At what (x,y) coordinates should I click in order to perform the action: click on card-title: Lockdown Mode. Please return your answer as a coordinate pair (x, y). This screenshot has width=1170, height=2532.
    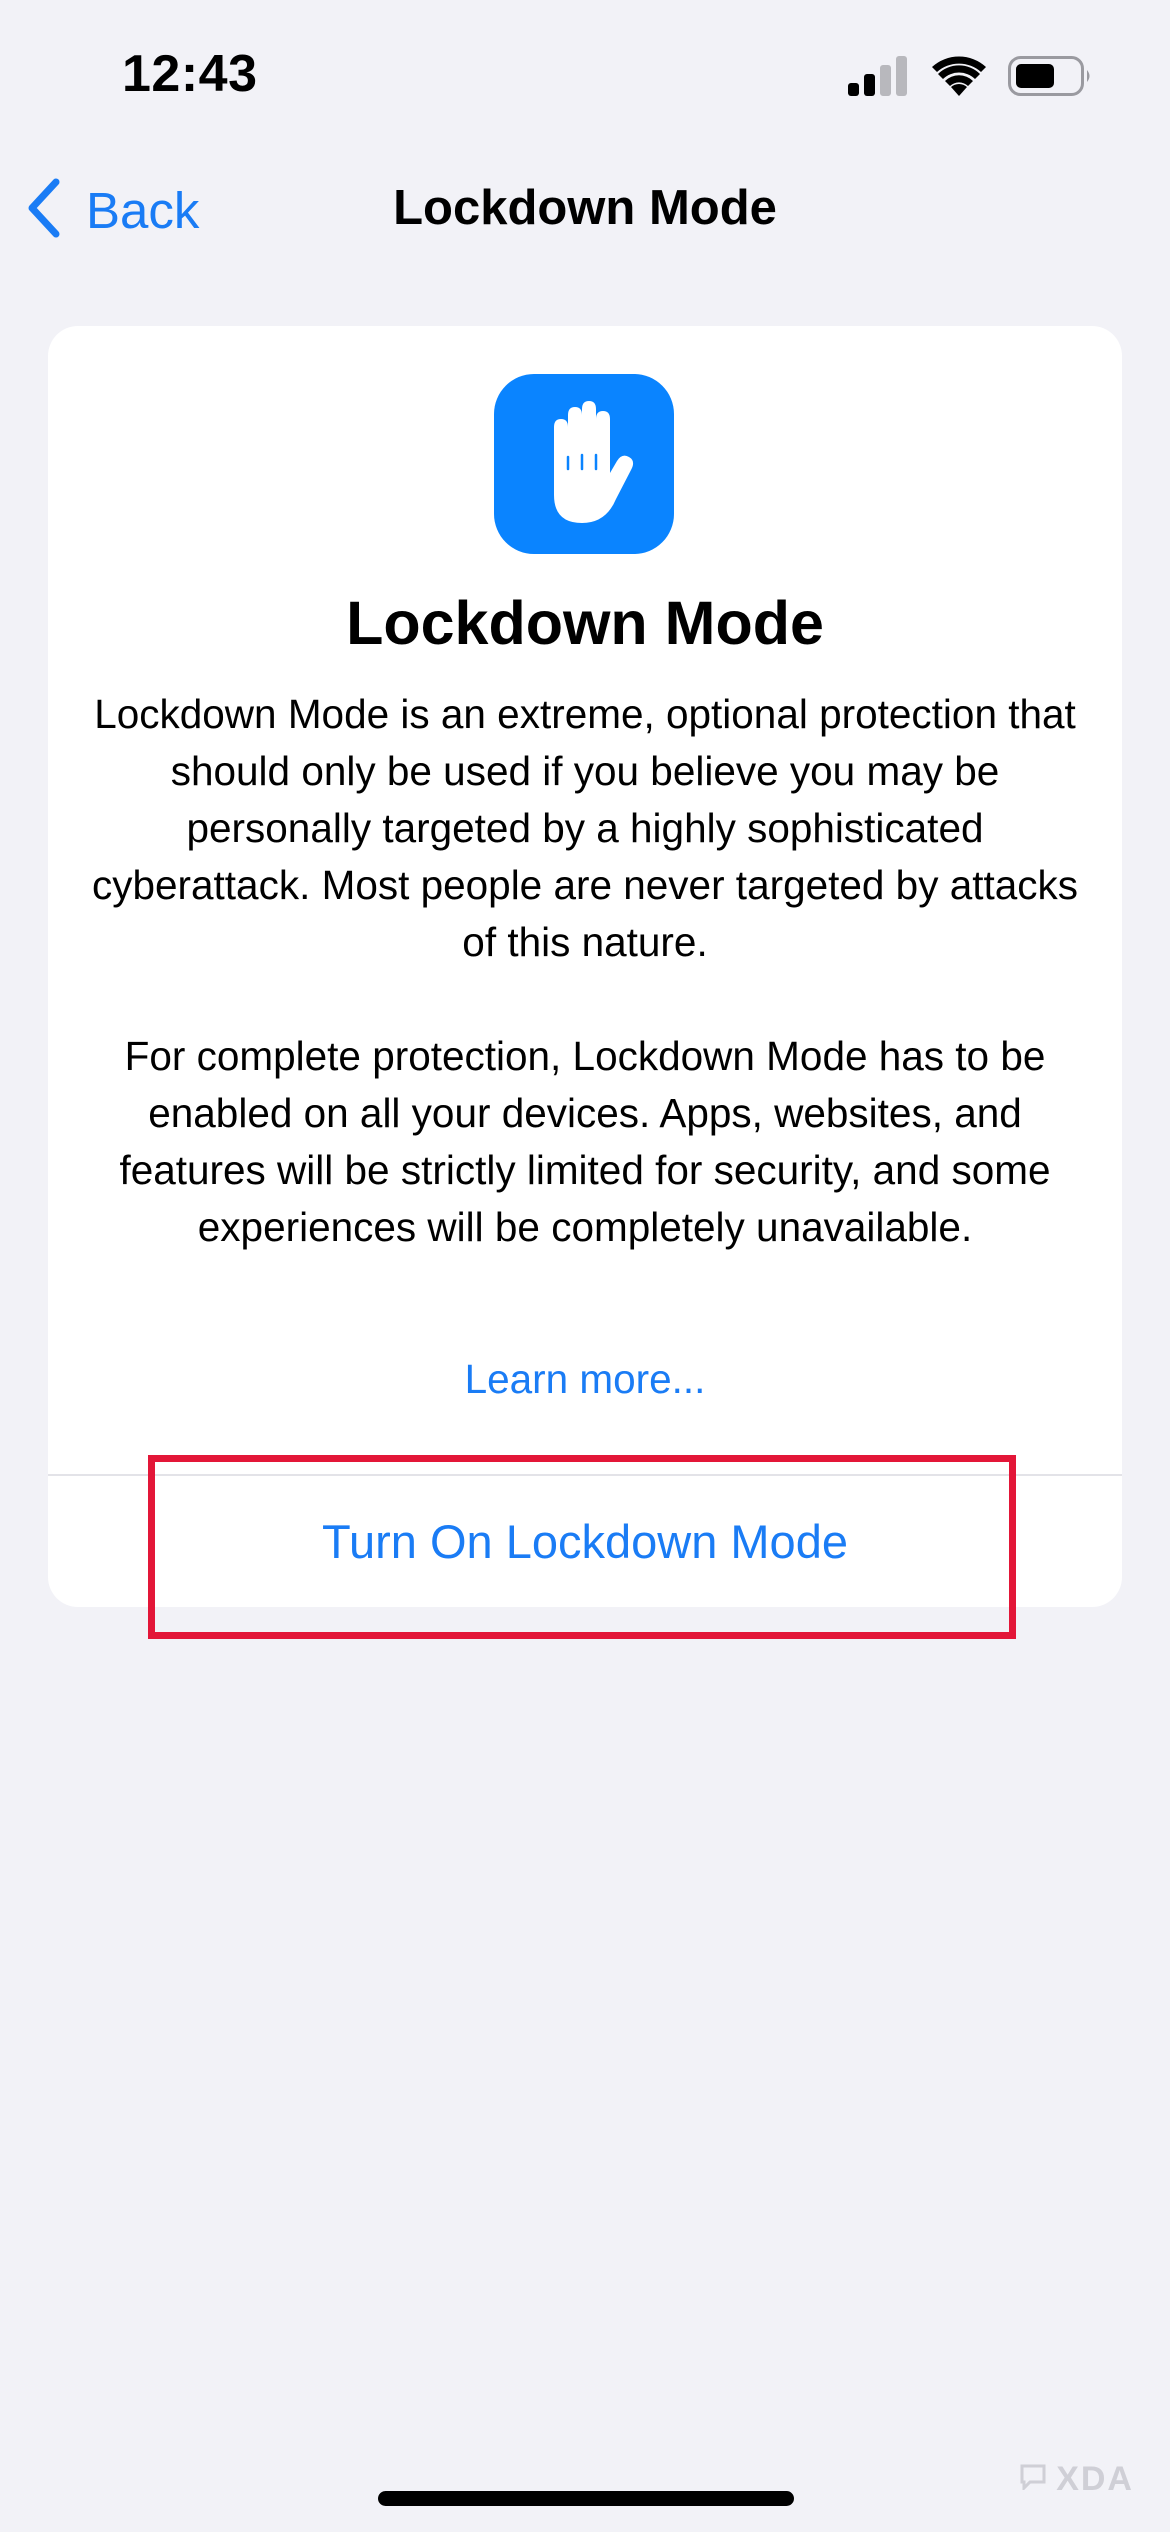
    Looking at the image, I should click on (585, 623).